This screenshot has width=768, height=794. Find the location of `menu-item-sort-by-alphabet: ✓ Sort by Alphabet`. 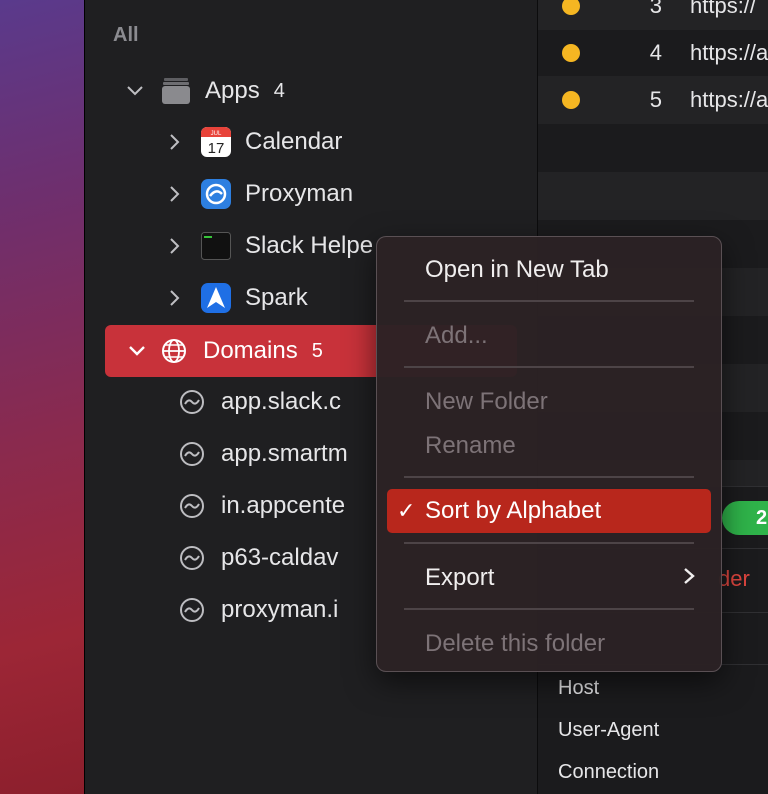

menu-item-sort-by-alphabet: ✓ Sort by Alphabet is located at coordinates (549, 511).